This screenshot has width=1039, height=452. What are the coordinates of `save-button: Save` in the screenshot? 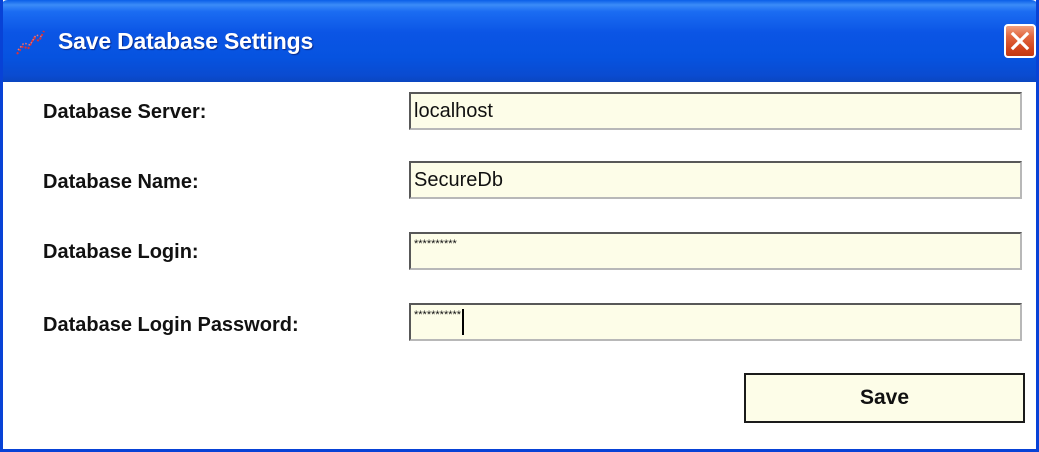 It's located at (884, 398).